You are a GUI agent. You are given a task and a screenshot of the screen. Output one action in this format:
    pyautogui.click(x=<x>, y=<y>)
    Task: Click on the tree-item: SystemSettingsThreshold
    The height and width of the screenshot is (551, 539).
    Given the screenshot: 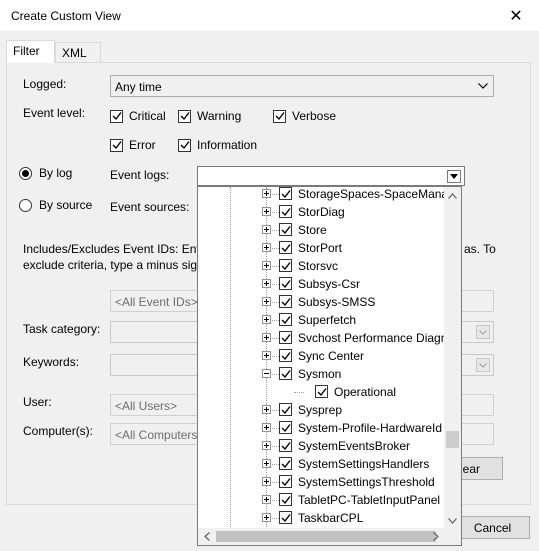 What is the action you would take?
    pyautogui.click(x=321, y=482)
    